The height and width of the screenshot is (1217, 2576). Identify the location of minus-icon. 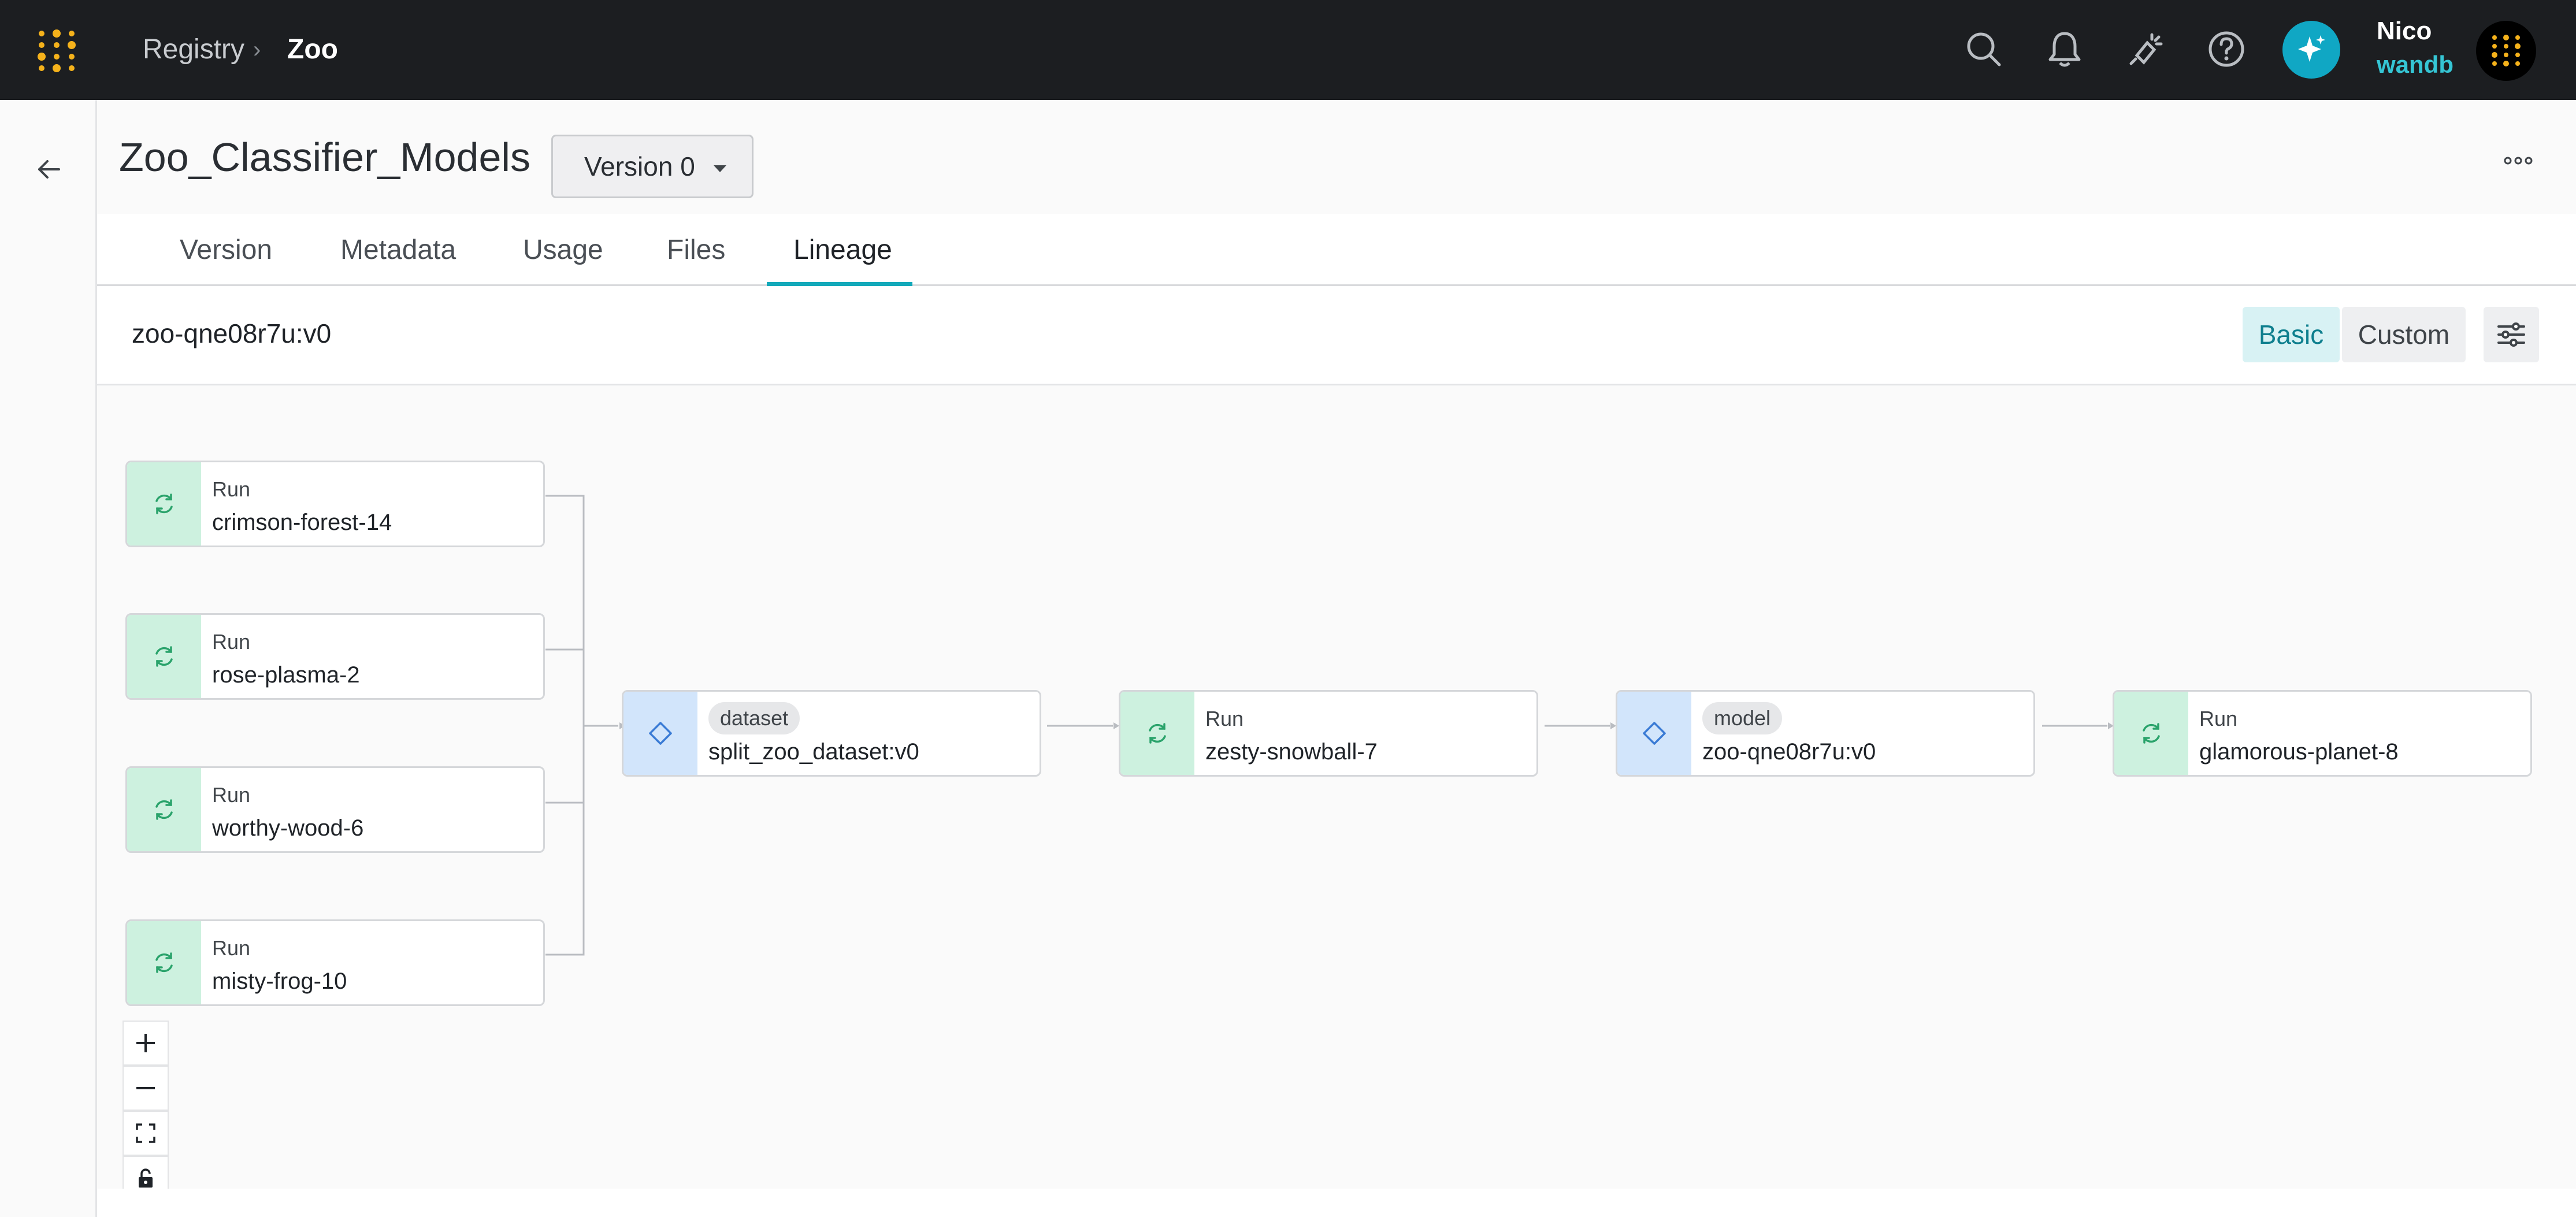
(146, 1088).